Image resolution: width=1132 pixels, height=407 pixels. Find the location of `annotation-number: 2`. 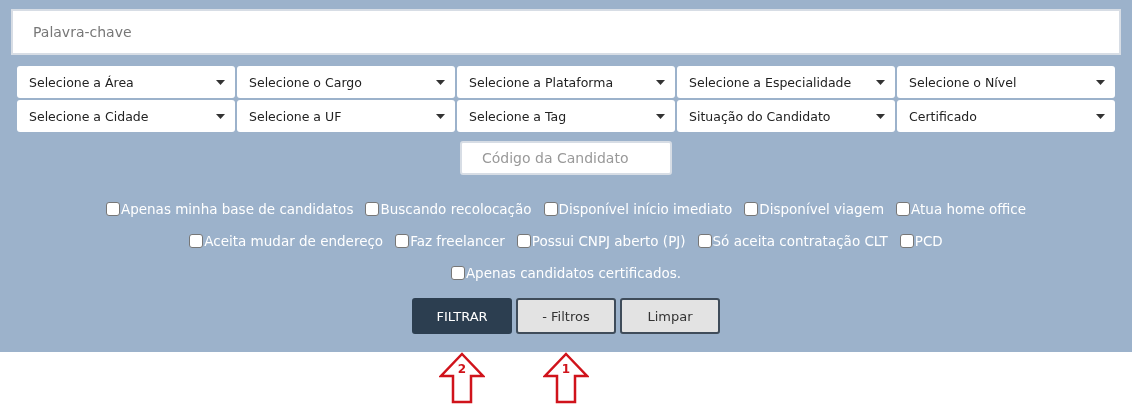

annotation-number: 2 is located at coordinates (462, 369).